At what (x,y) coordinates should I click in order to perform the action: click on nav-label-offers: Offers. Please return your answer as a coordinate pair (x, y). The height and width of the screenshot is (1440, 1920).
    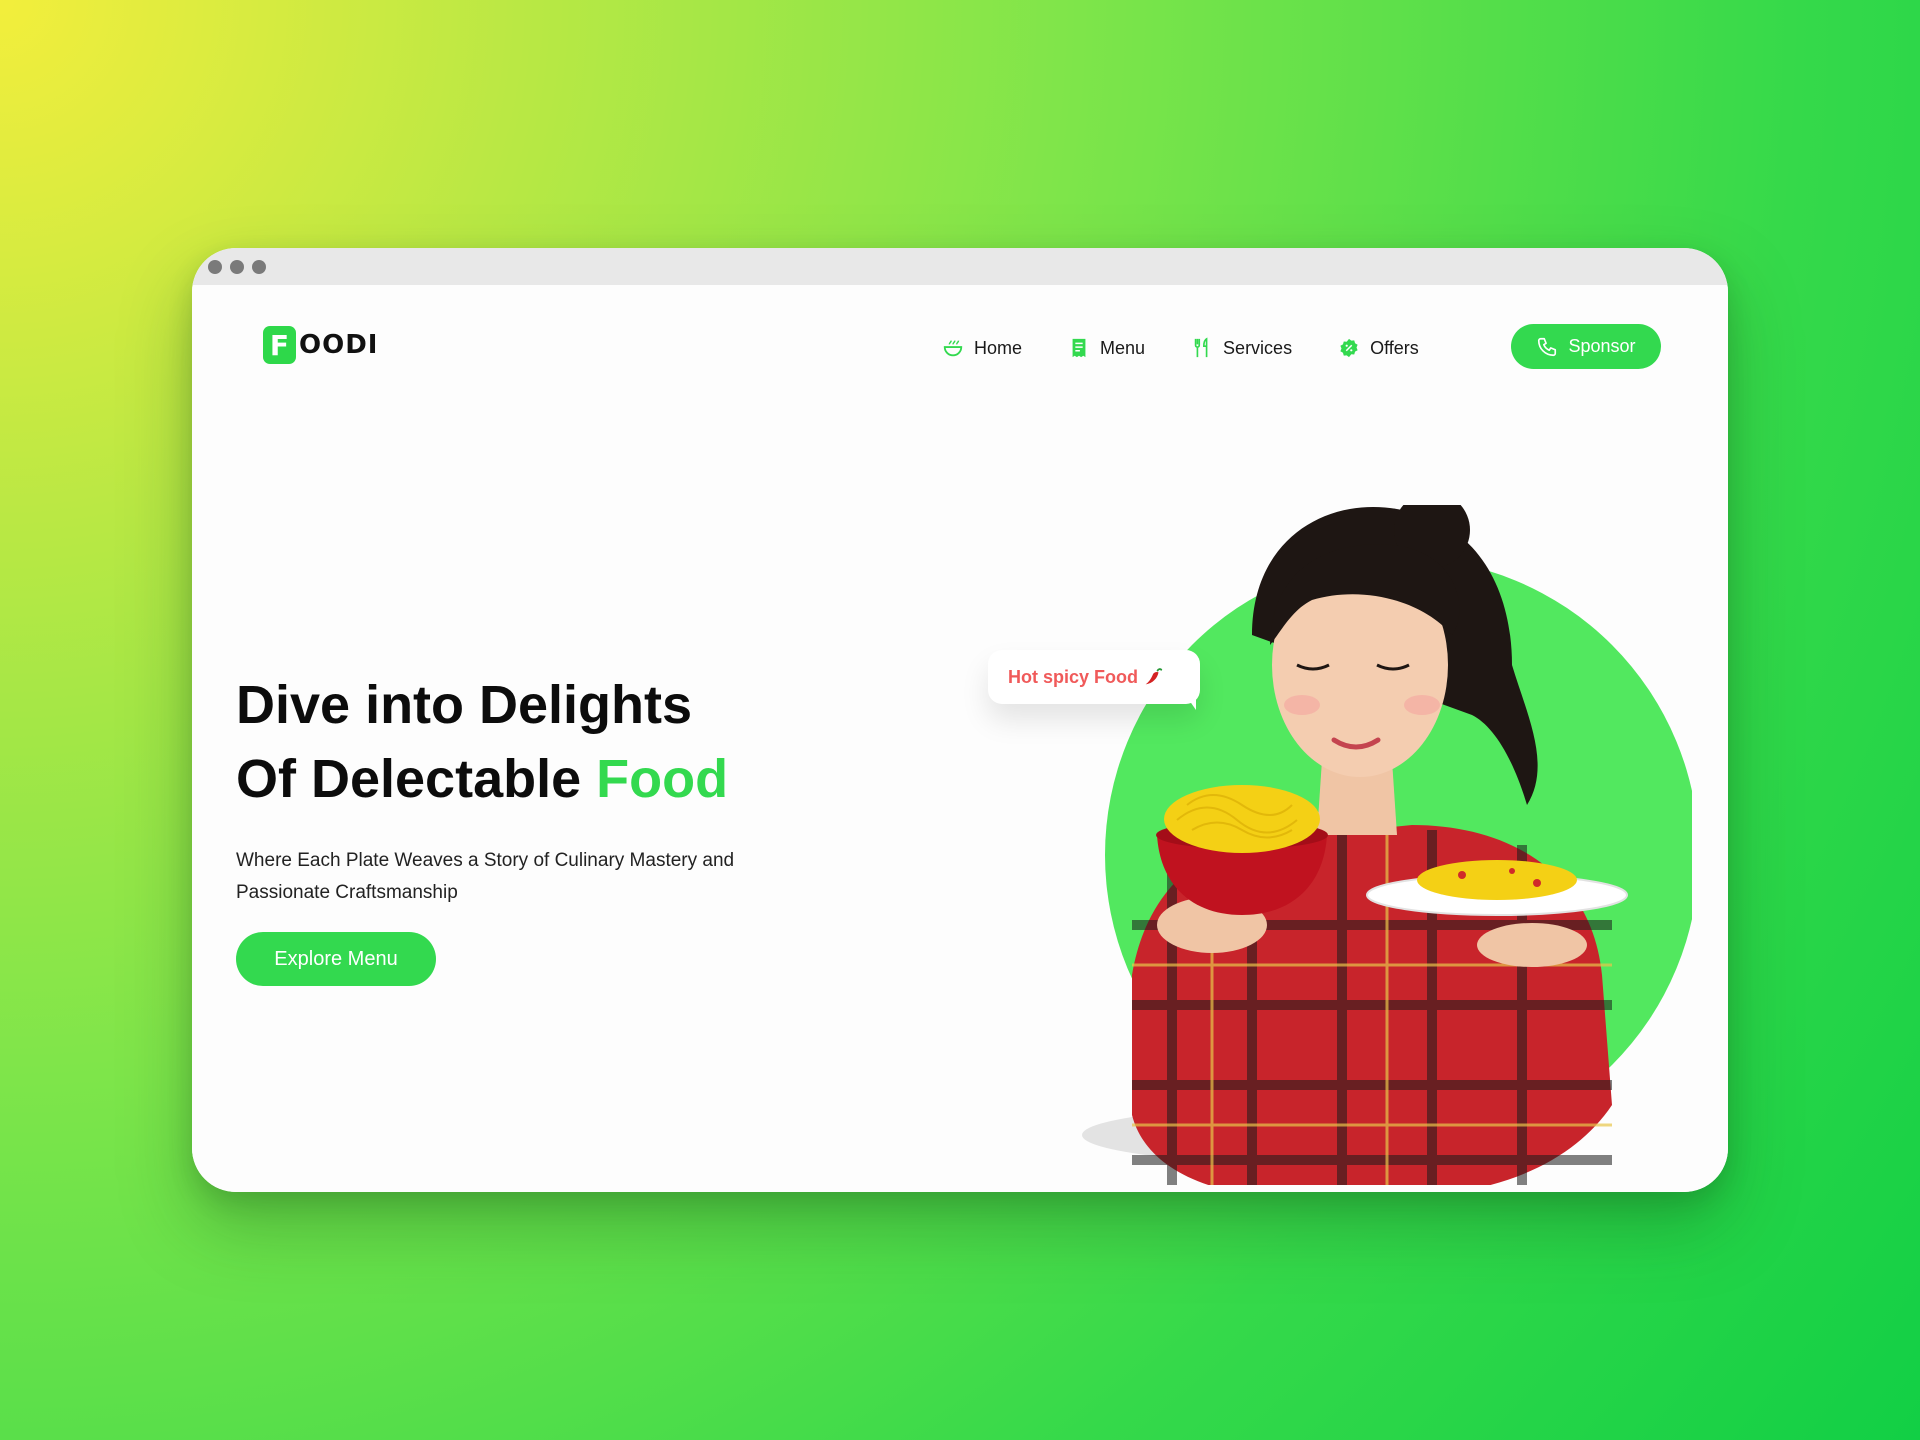
    Looking at the image, I should click on (1394, 347).